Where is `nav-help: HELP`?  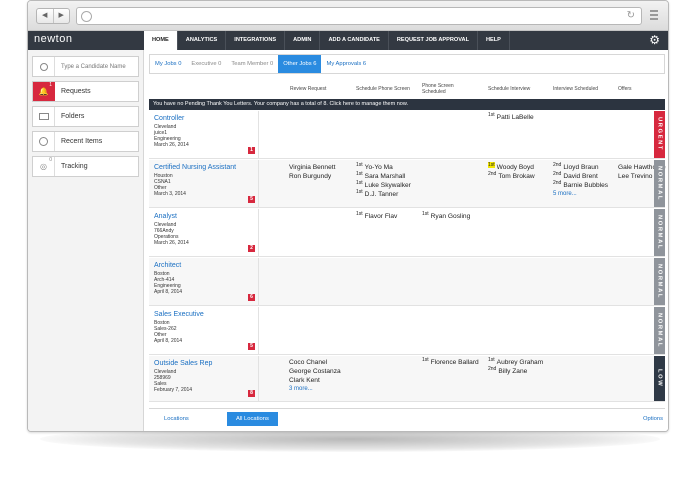 nav-help: HELP is located at coordinates (494, 40).